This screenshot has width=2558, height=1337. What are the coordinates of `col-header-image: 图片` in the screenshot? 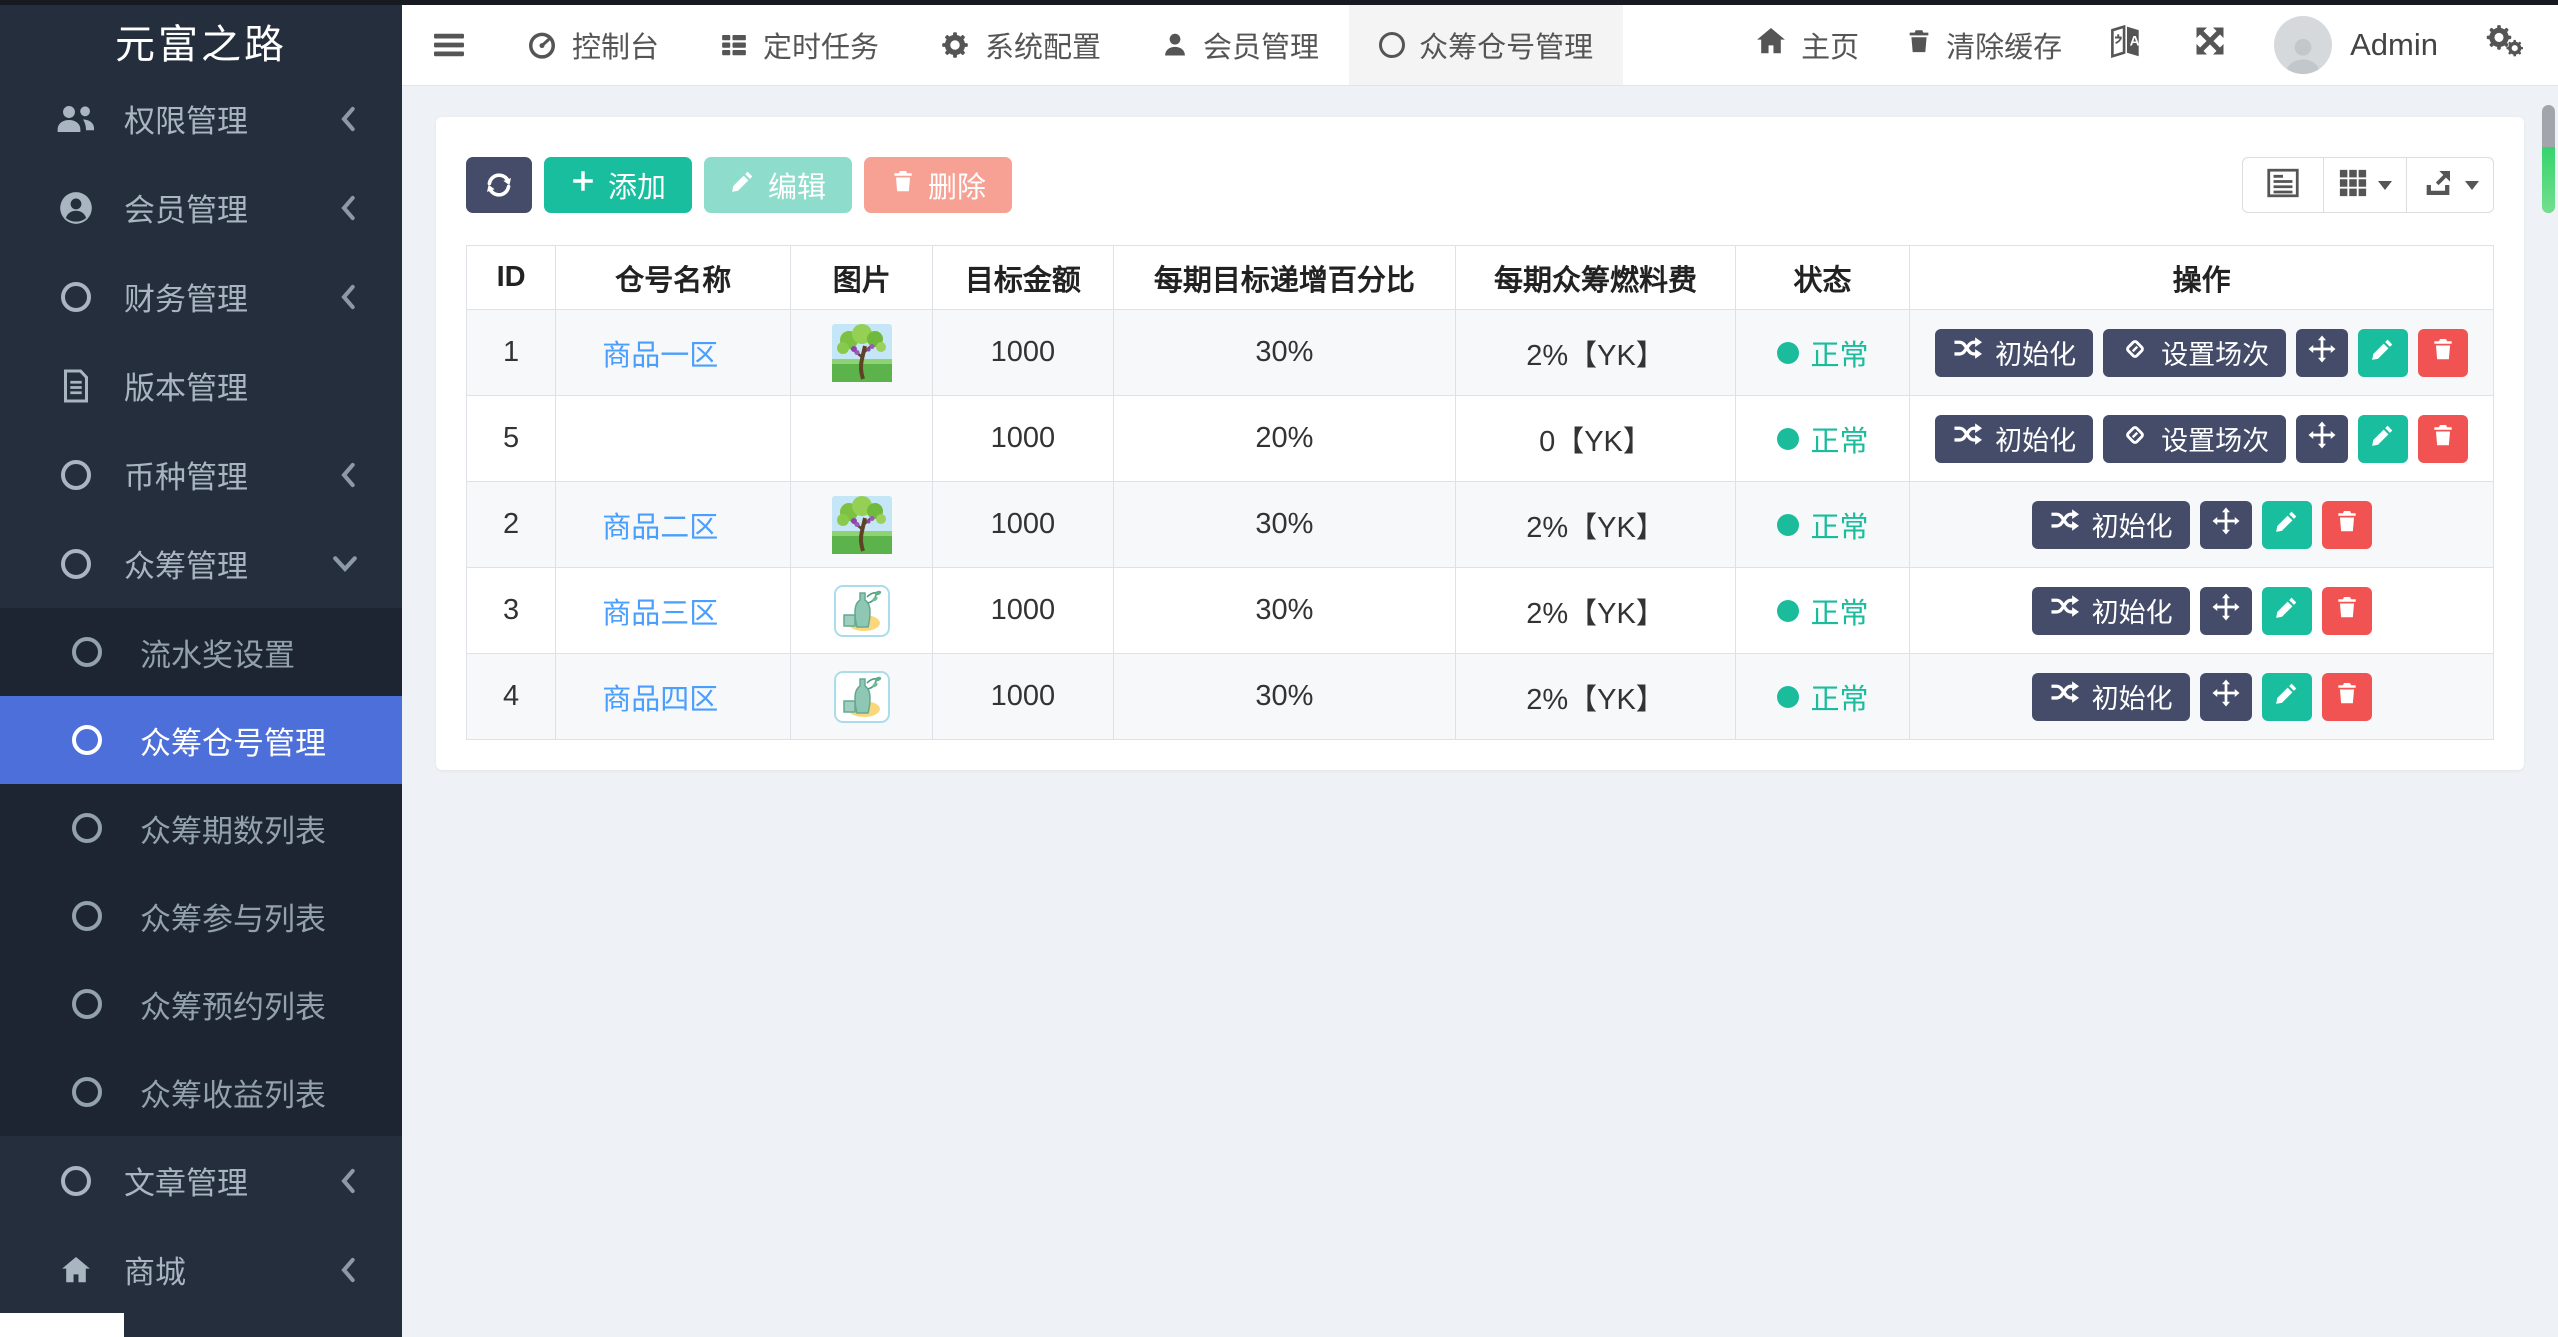 It's located at (862, 277).